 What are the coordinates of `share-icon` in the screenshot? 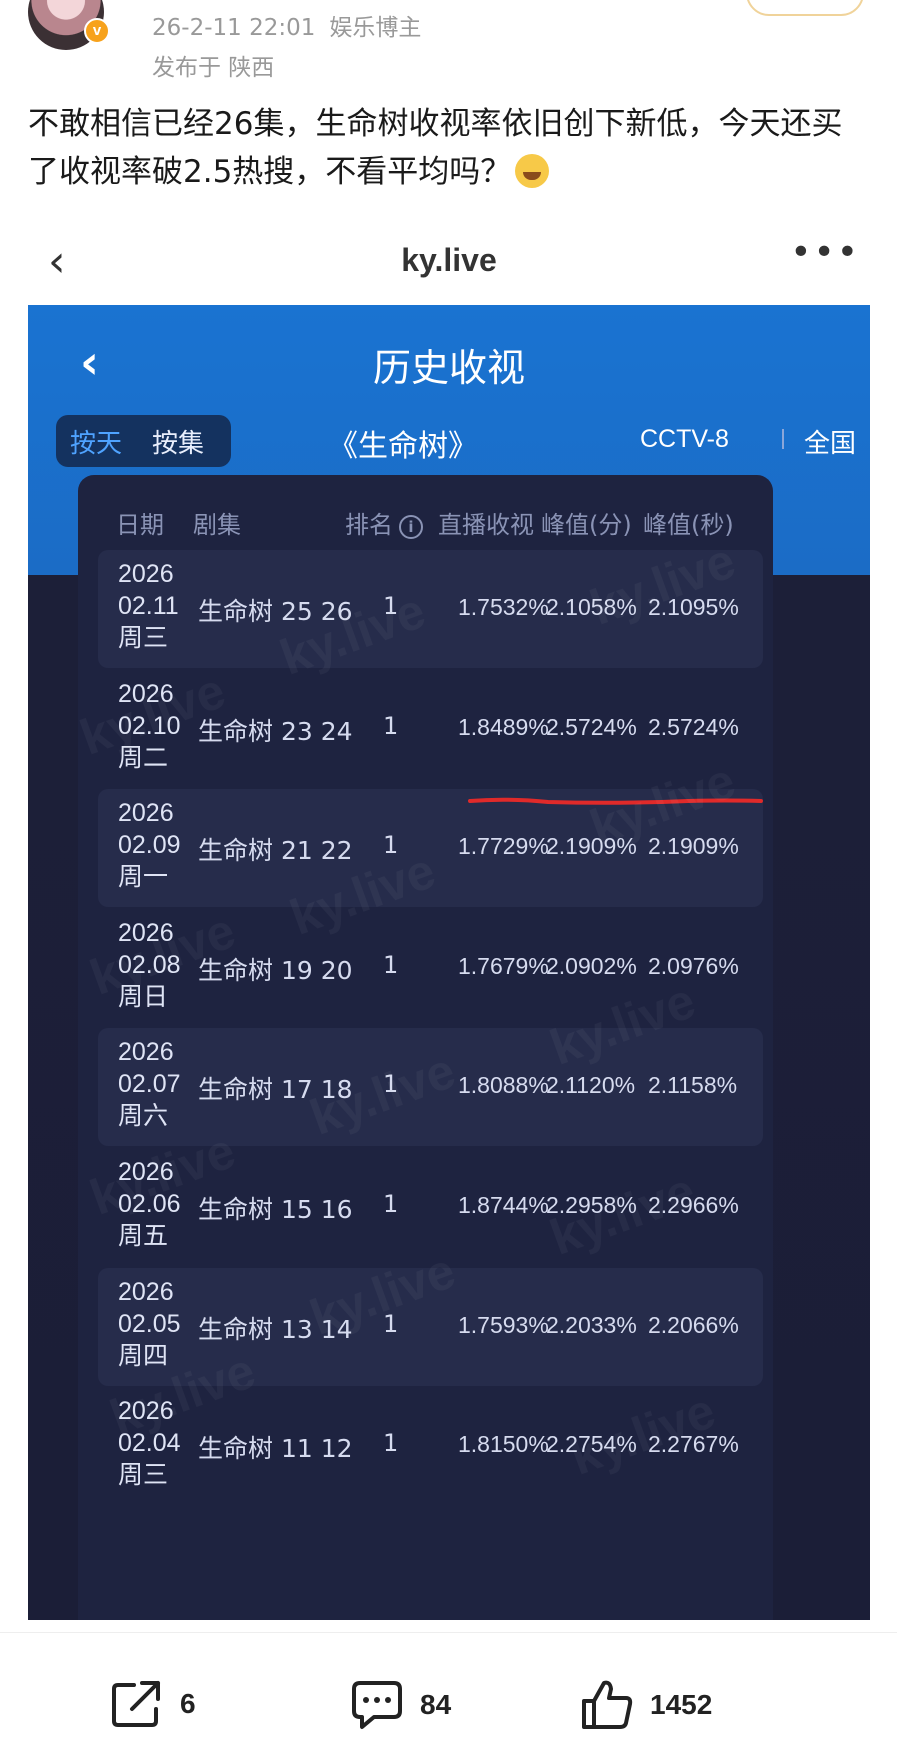 It's located at (136, 1704).